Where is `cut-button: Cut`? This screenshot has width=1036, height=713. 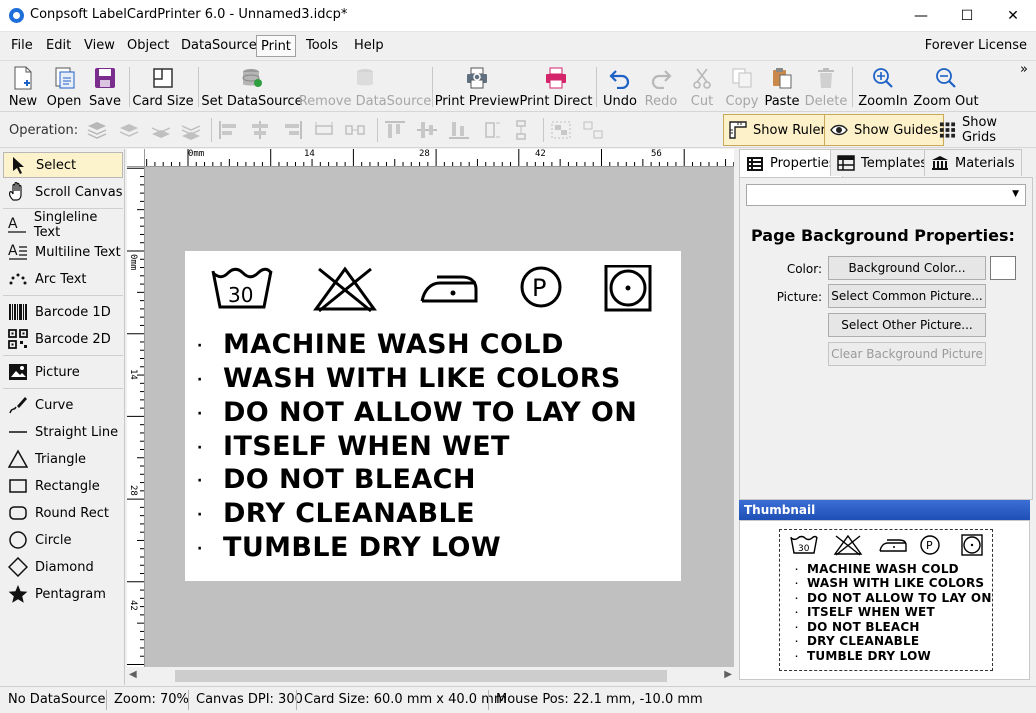 cut-button: Cut is located at coordinates (702, 87).